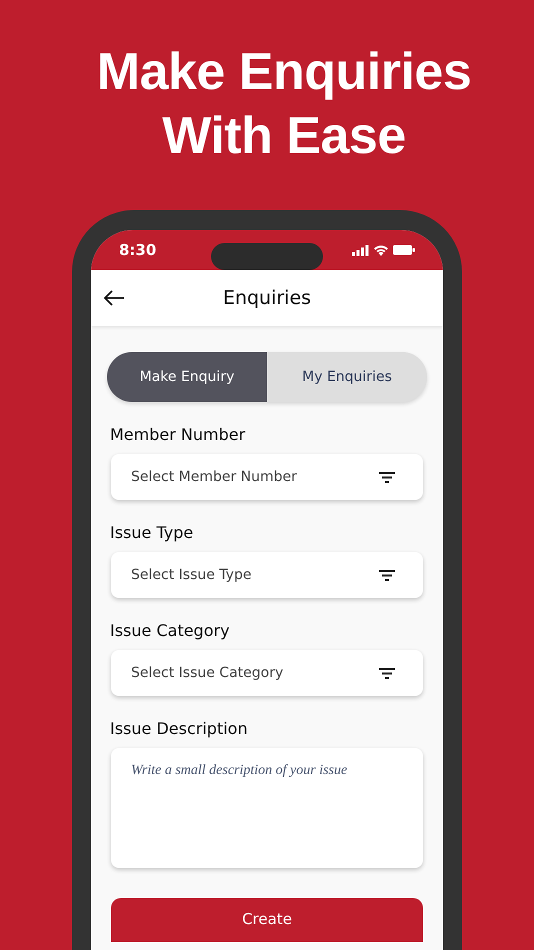  I want to click on select-field: Select Member Number, so click(267, 477).